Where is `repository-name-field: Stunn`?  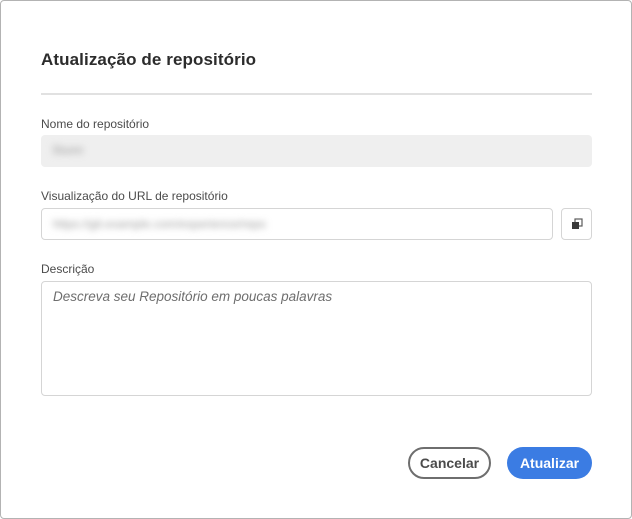 repository-name-field: Stunn is located at coordinates (316, 151).